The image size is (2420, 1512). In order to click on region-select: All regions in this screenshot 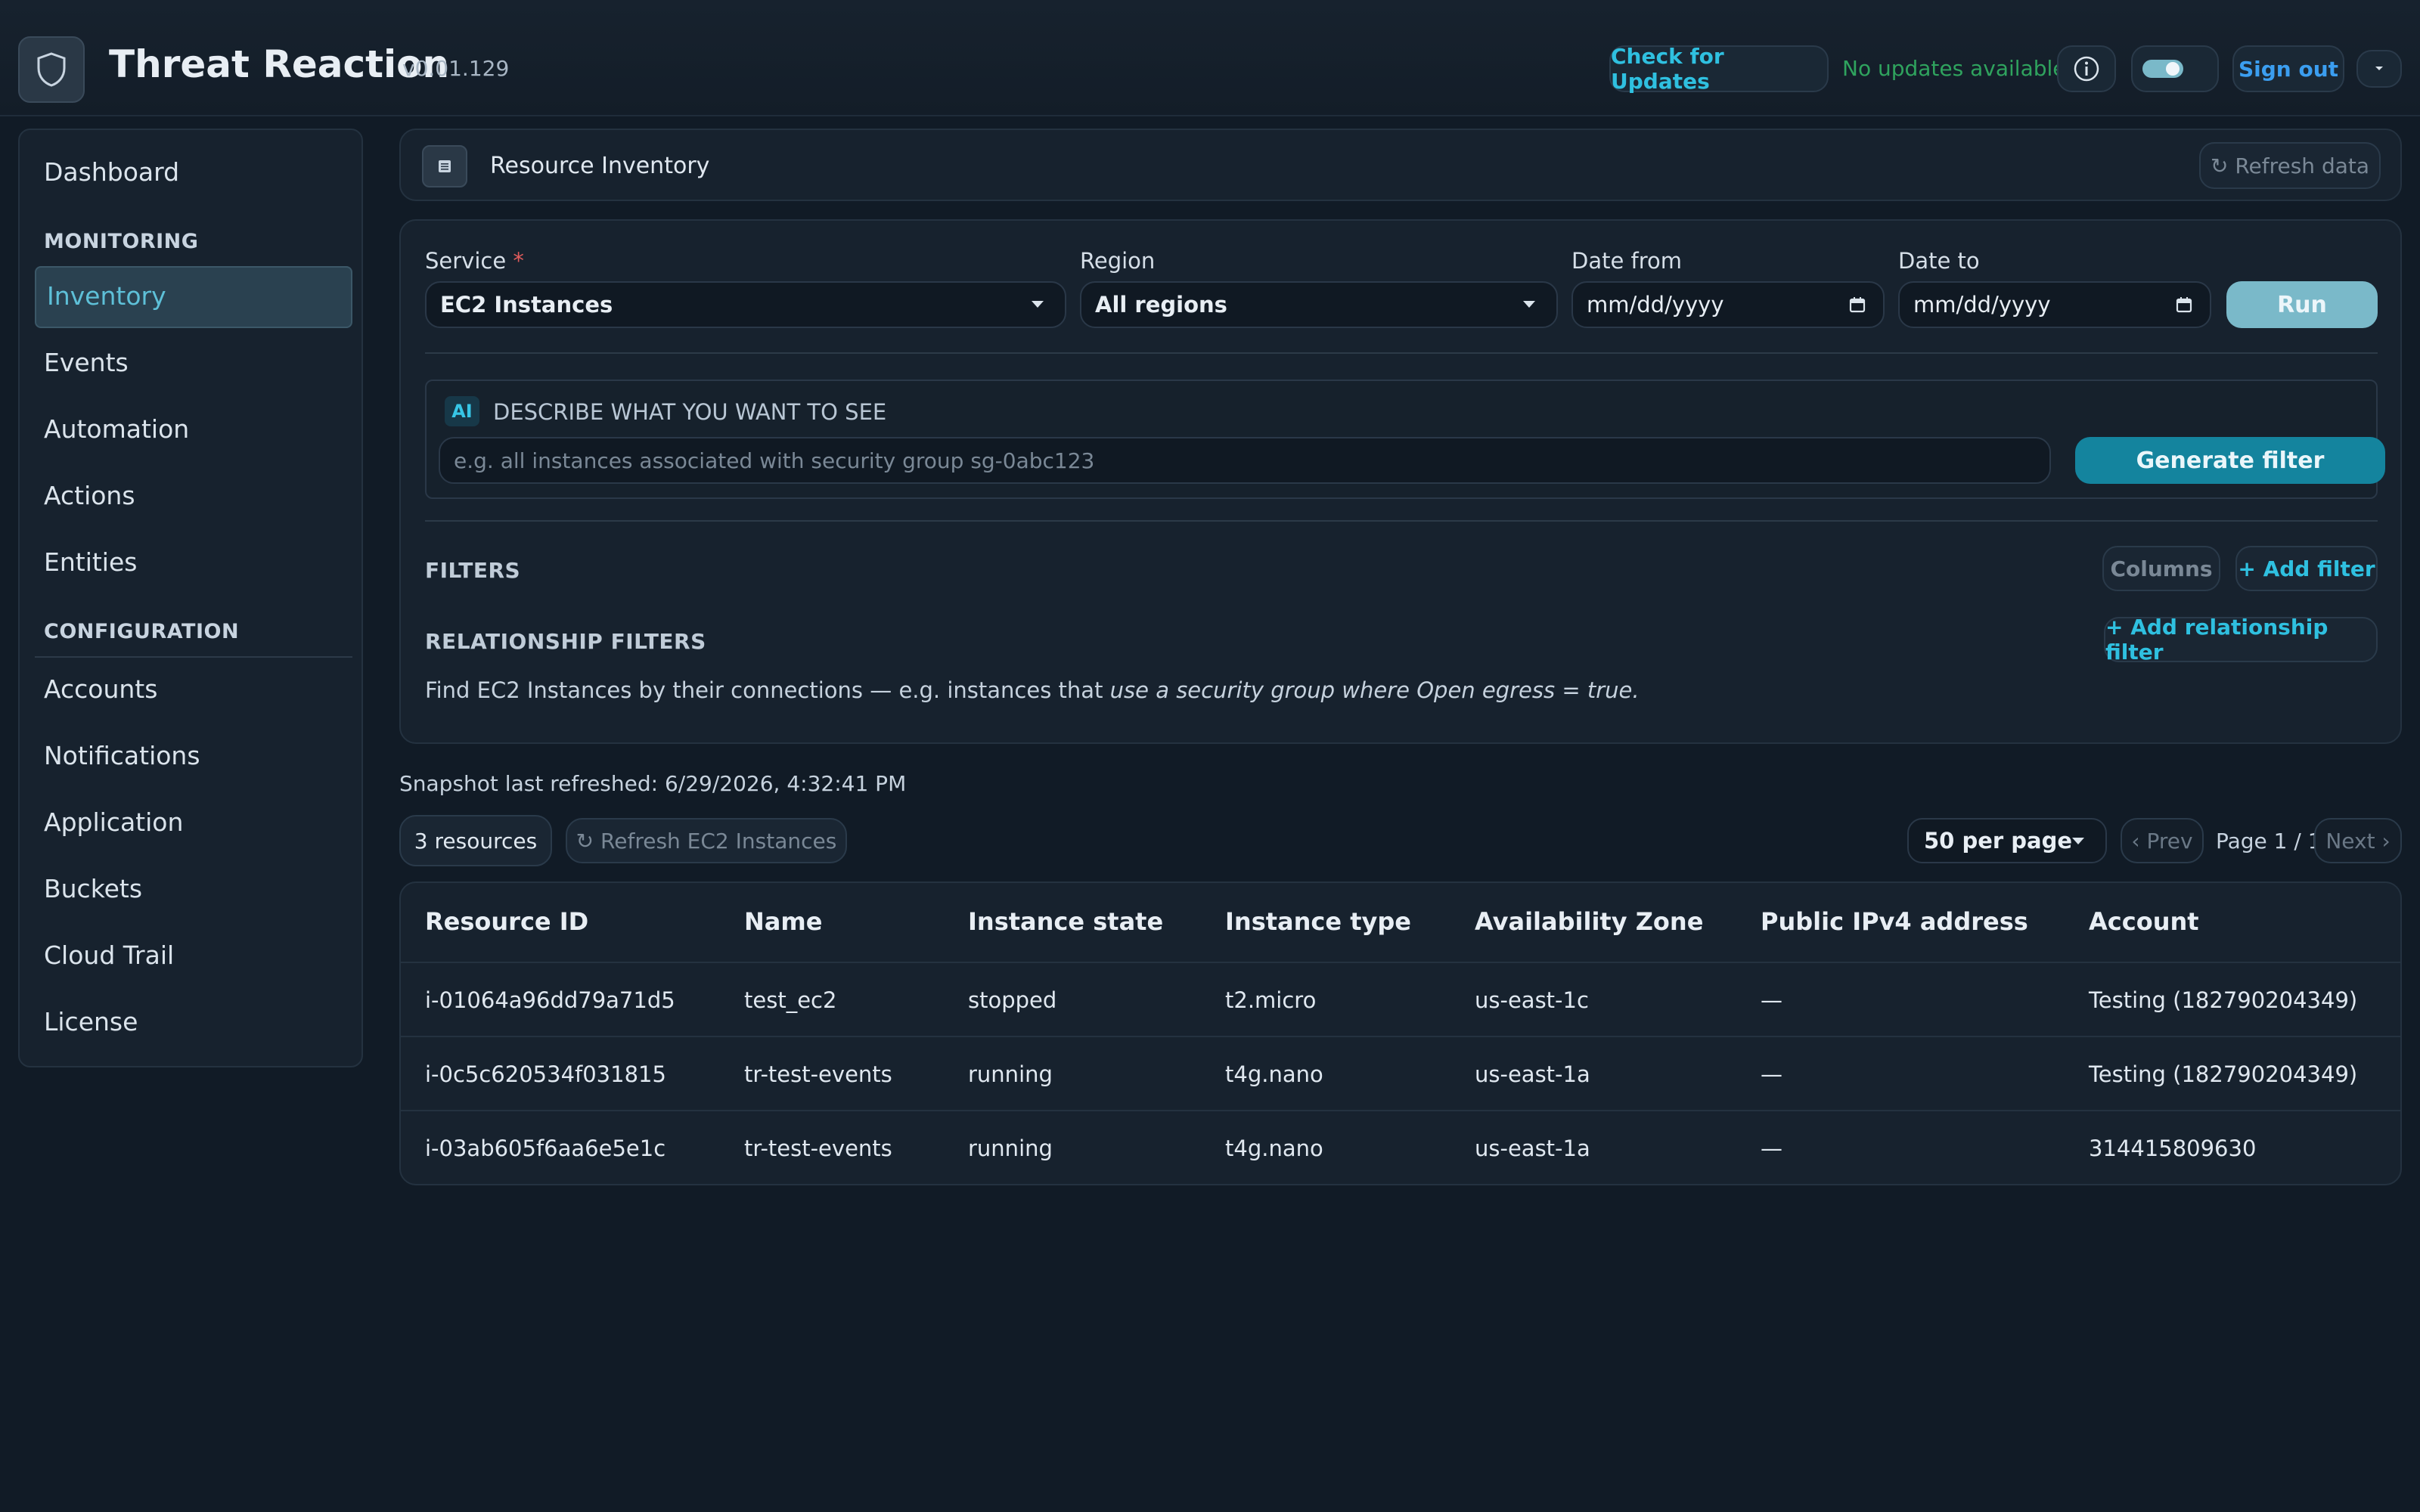, I will do `click(1319, 304)`.